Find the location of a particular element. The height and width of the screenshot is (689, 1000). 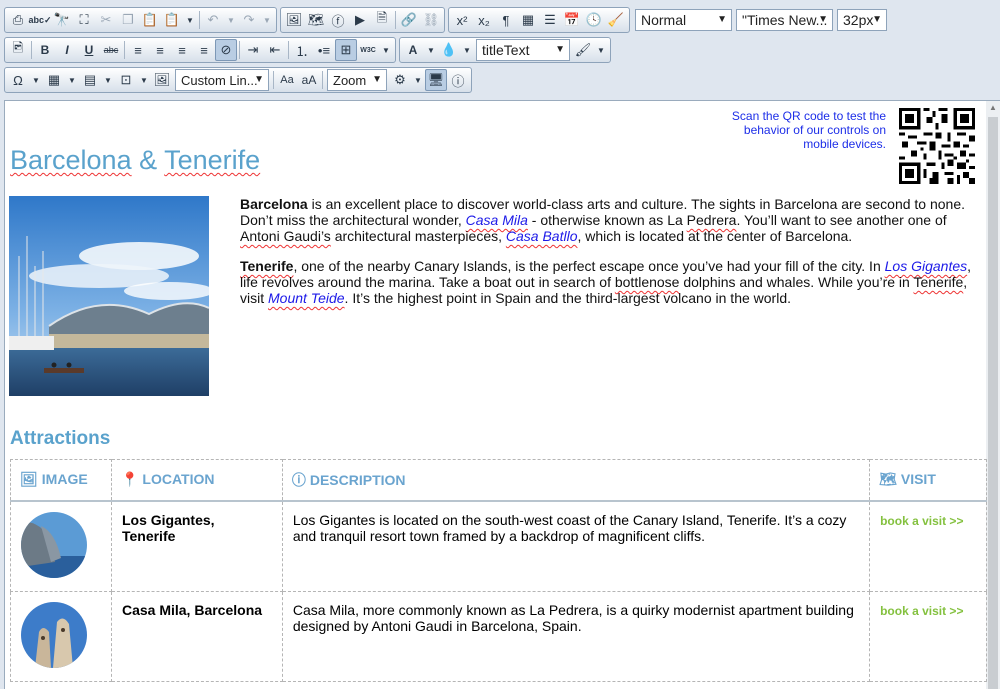

tenerife-bold: Tenerife is located at coordinates (267, 266).